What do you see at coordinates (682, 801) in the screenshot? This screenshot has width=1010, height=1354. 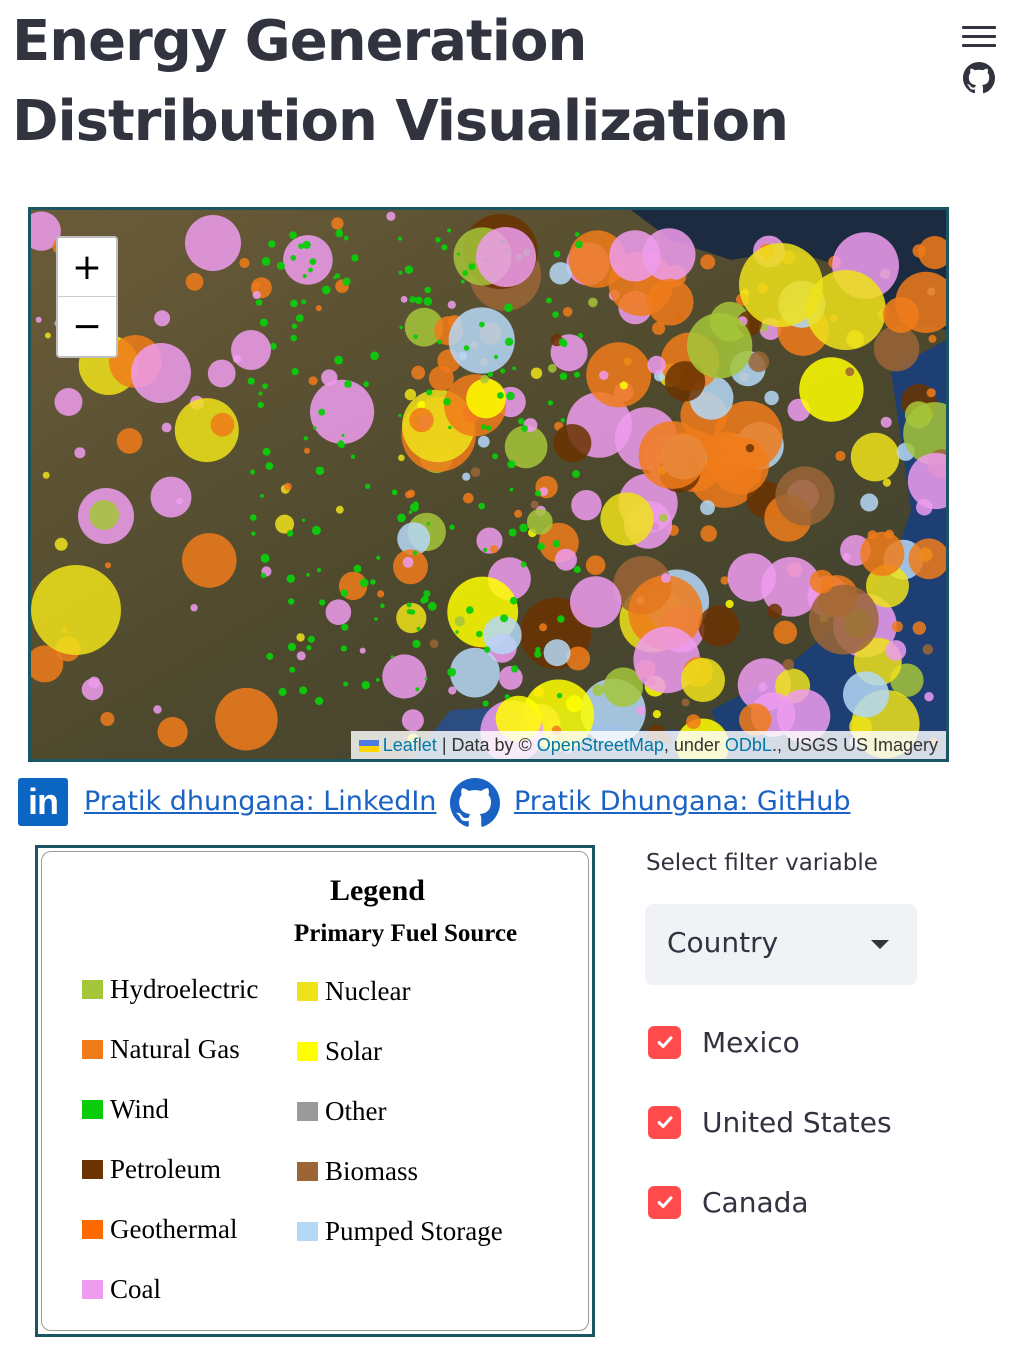 I see `github-link: Pratik Dhungana: GitHub` at bounding box center [682, 801].